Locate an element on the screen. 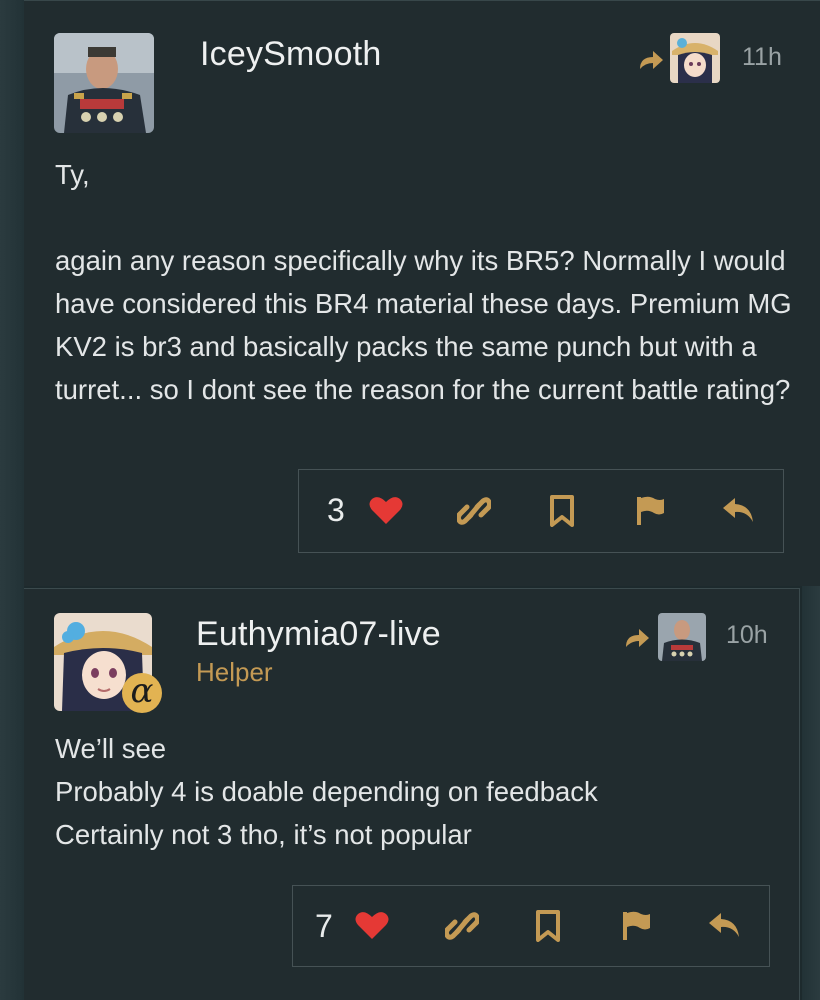 The height and width of the screenshot is (1000, 820). post-time: 10h is located at coordinates (747, 635).